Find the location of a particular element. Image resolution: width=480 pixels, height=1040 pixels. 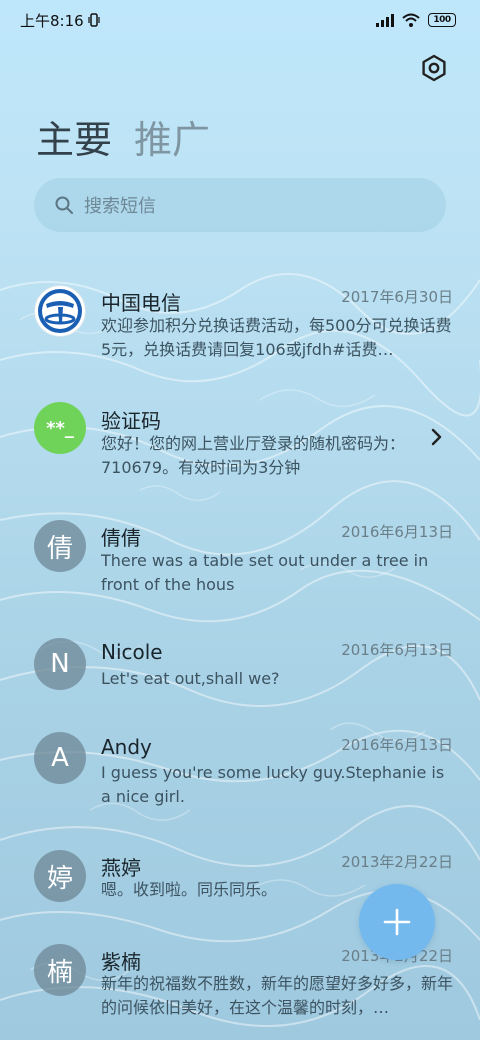

category-tabs: 主要 推广 is located at coordinates (123, 140).